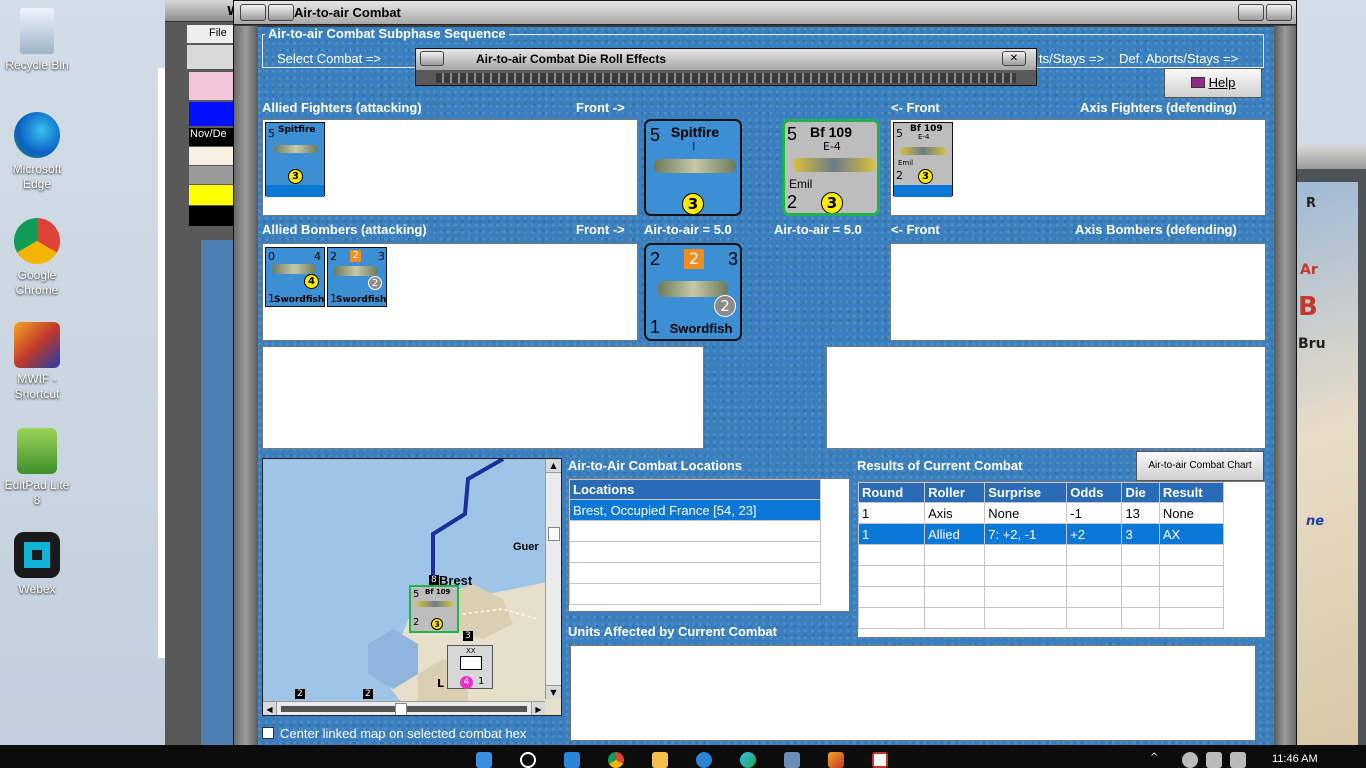 The image size is (1366, 768). Describe the element at coordinates (253, 12) in the screenshot. I see `window-menu-button` at that location.